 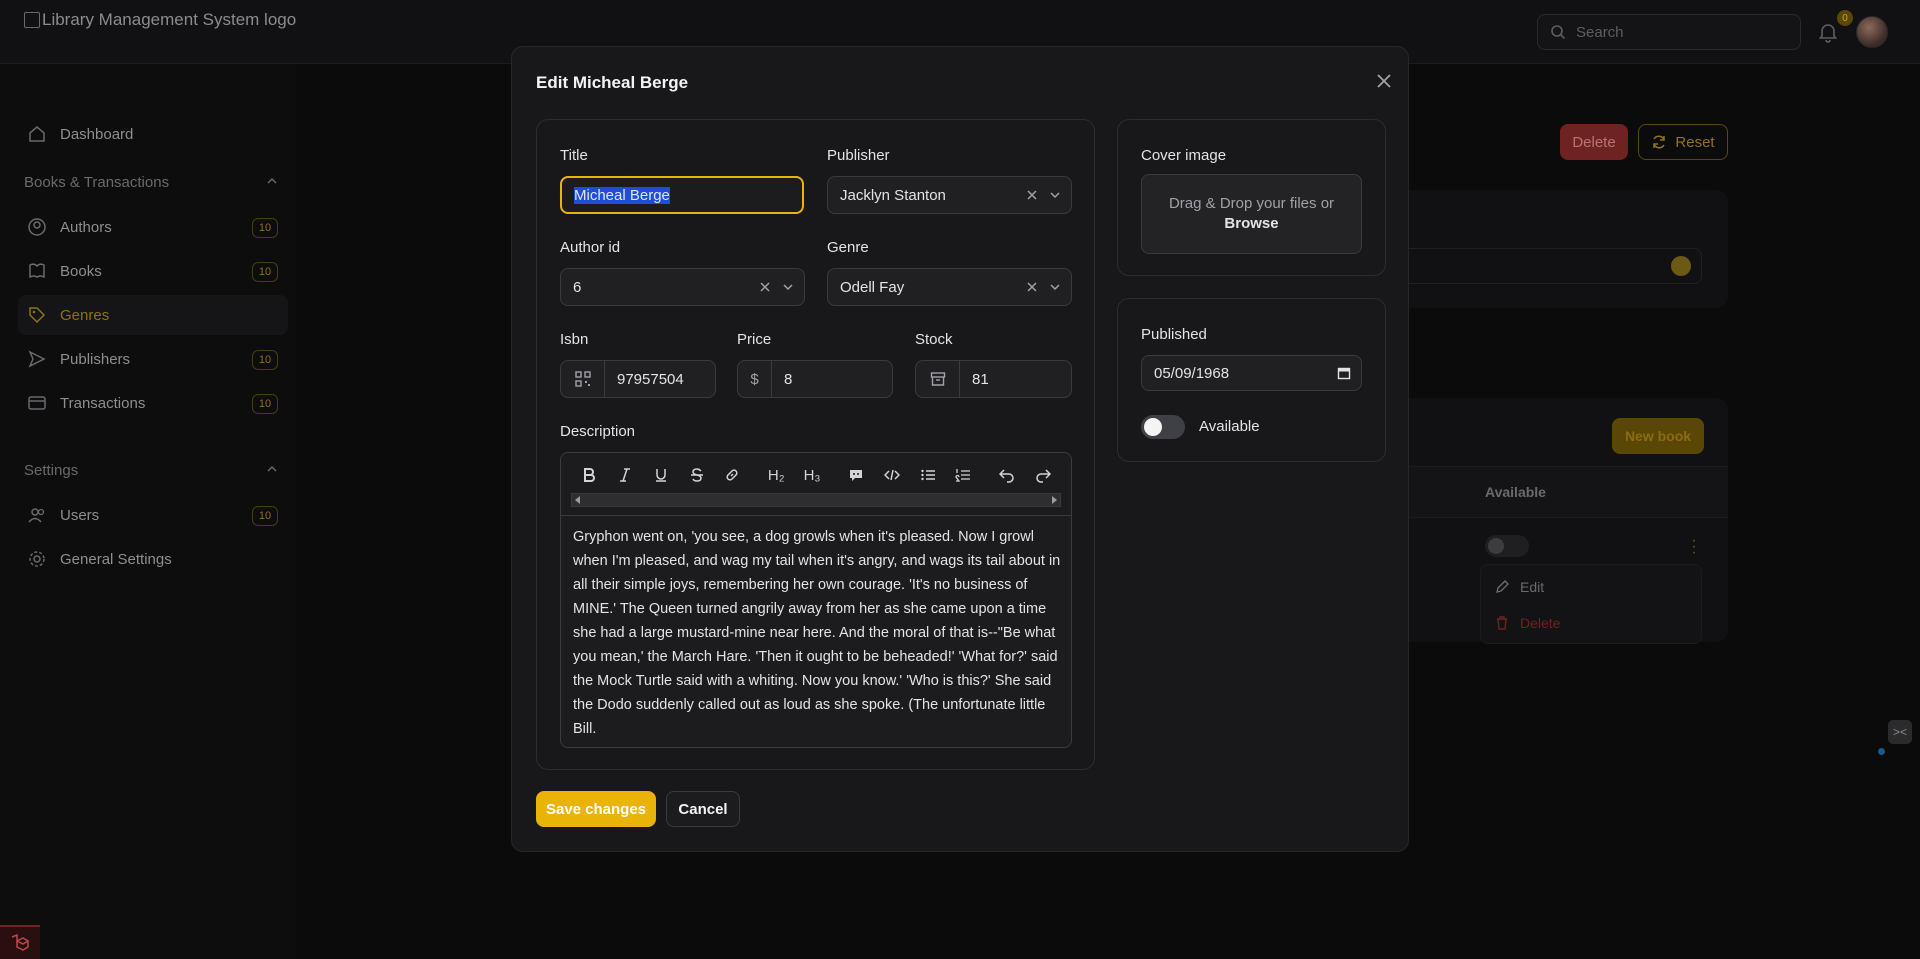 I want to click on menu-item-label: Edit, so click(x=1532, y=587).